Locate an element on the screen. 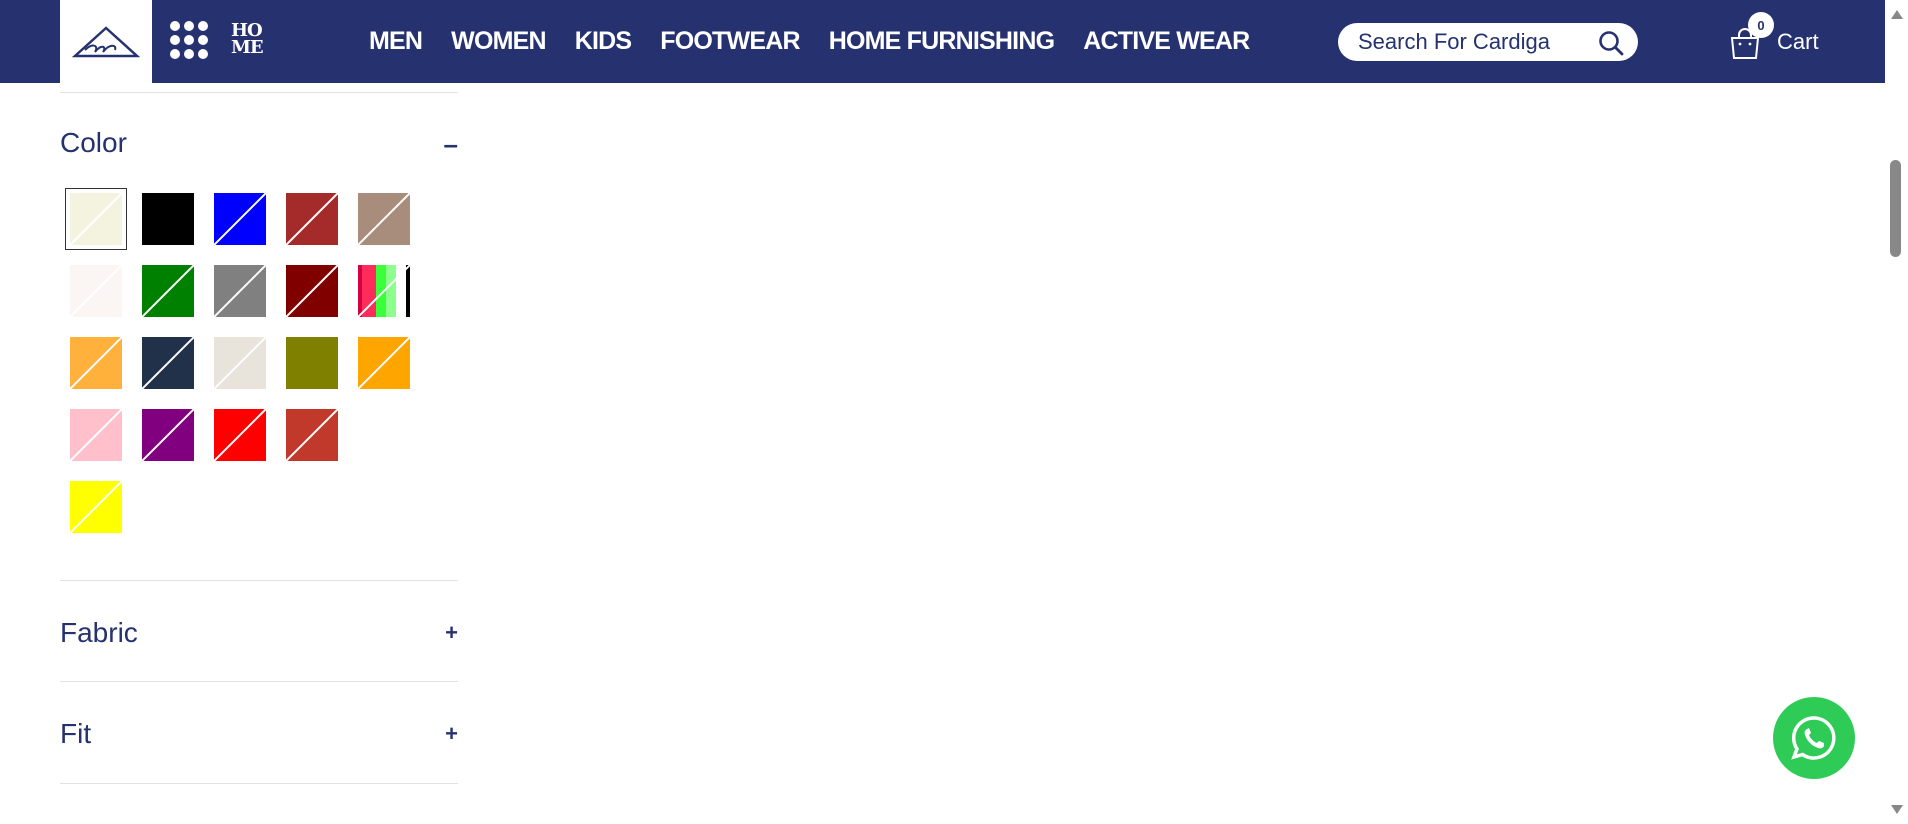  vertical-scrollbar is located at coordinates (1896, 412).